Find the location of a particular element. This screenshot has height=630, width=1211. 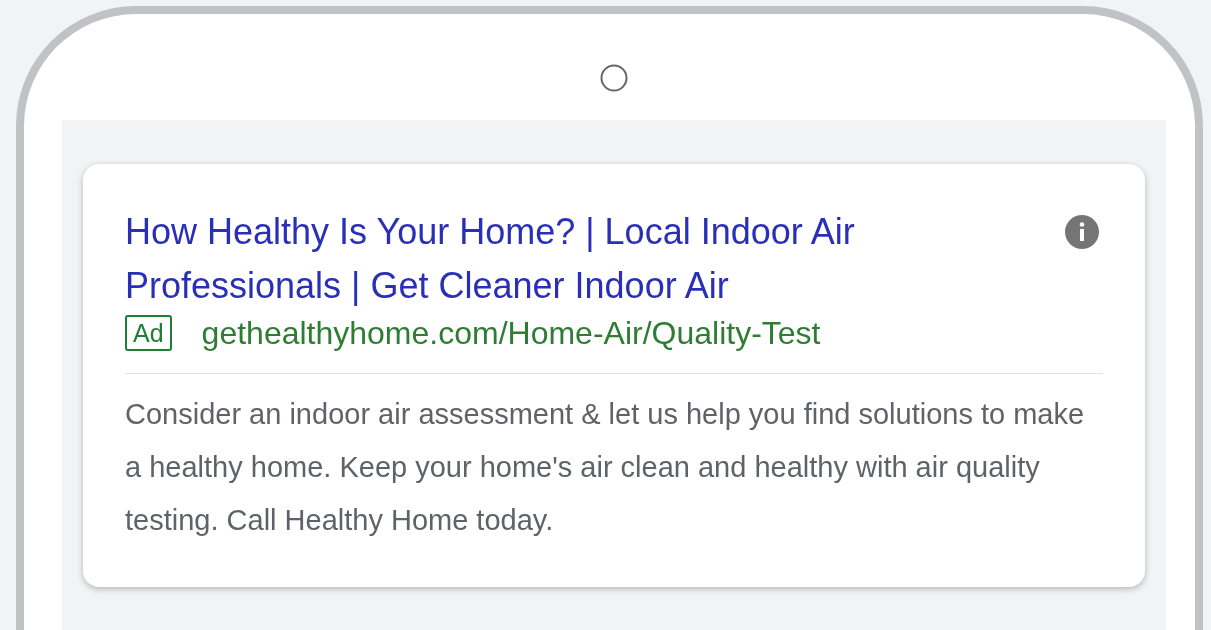

display-url: gethealthyhome.com/Home-Air/Quality-Test is located at coordinates (511, 333).